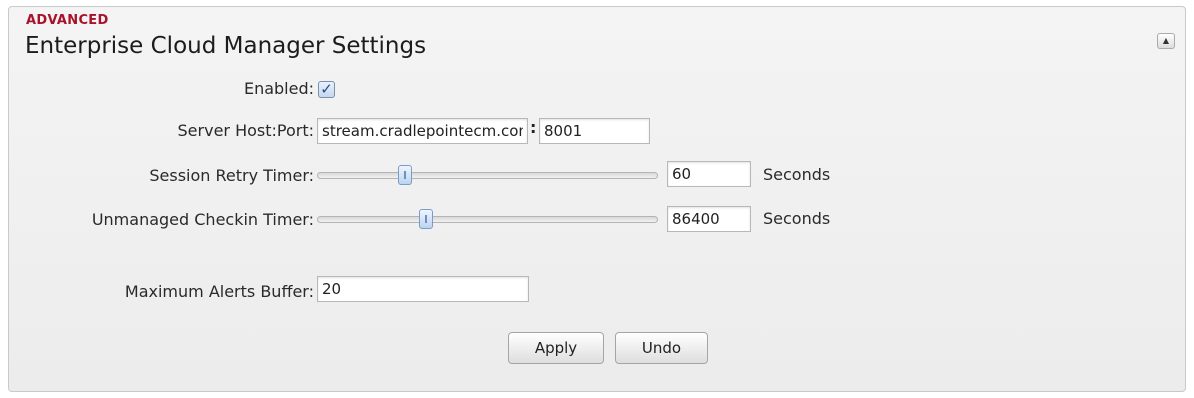 This screenshot has width=1194, height=398. What do you see at coordinates (226, 46) in the screenshot?
I see `panel-title: Enterprise Cloud Manager Settings` at bounding box center [226, 46].